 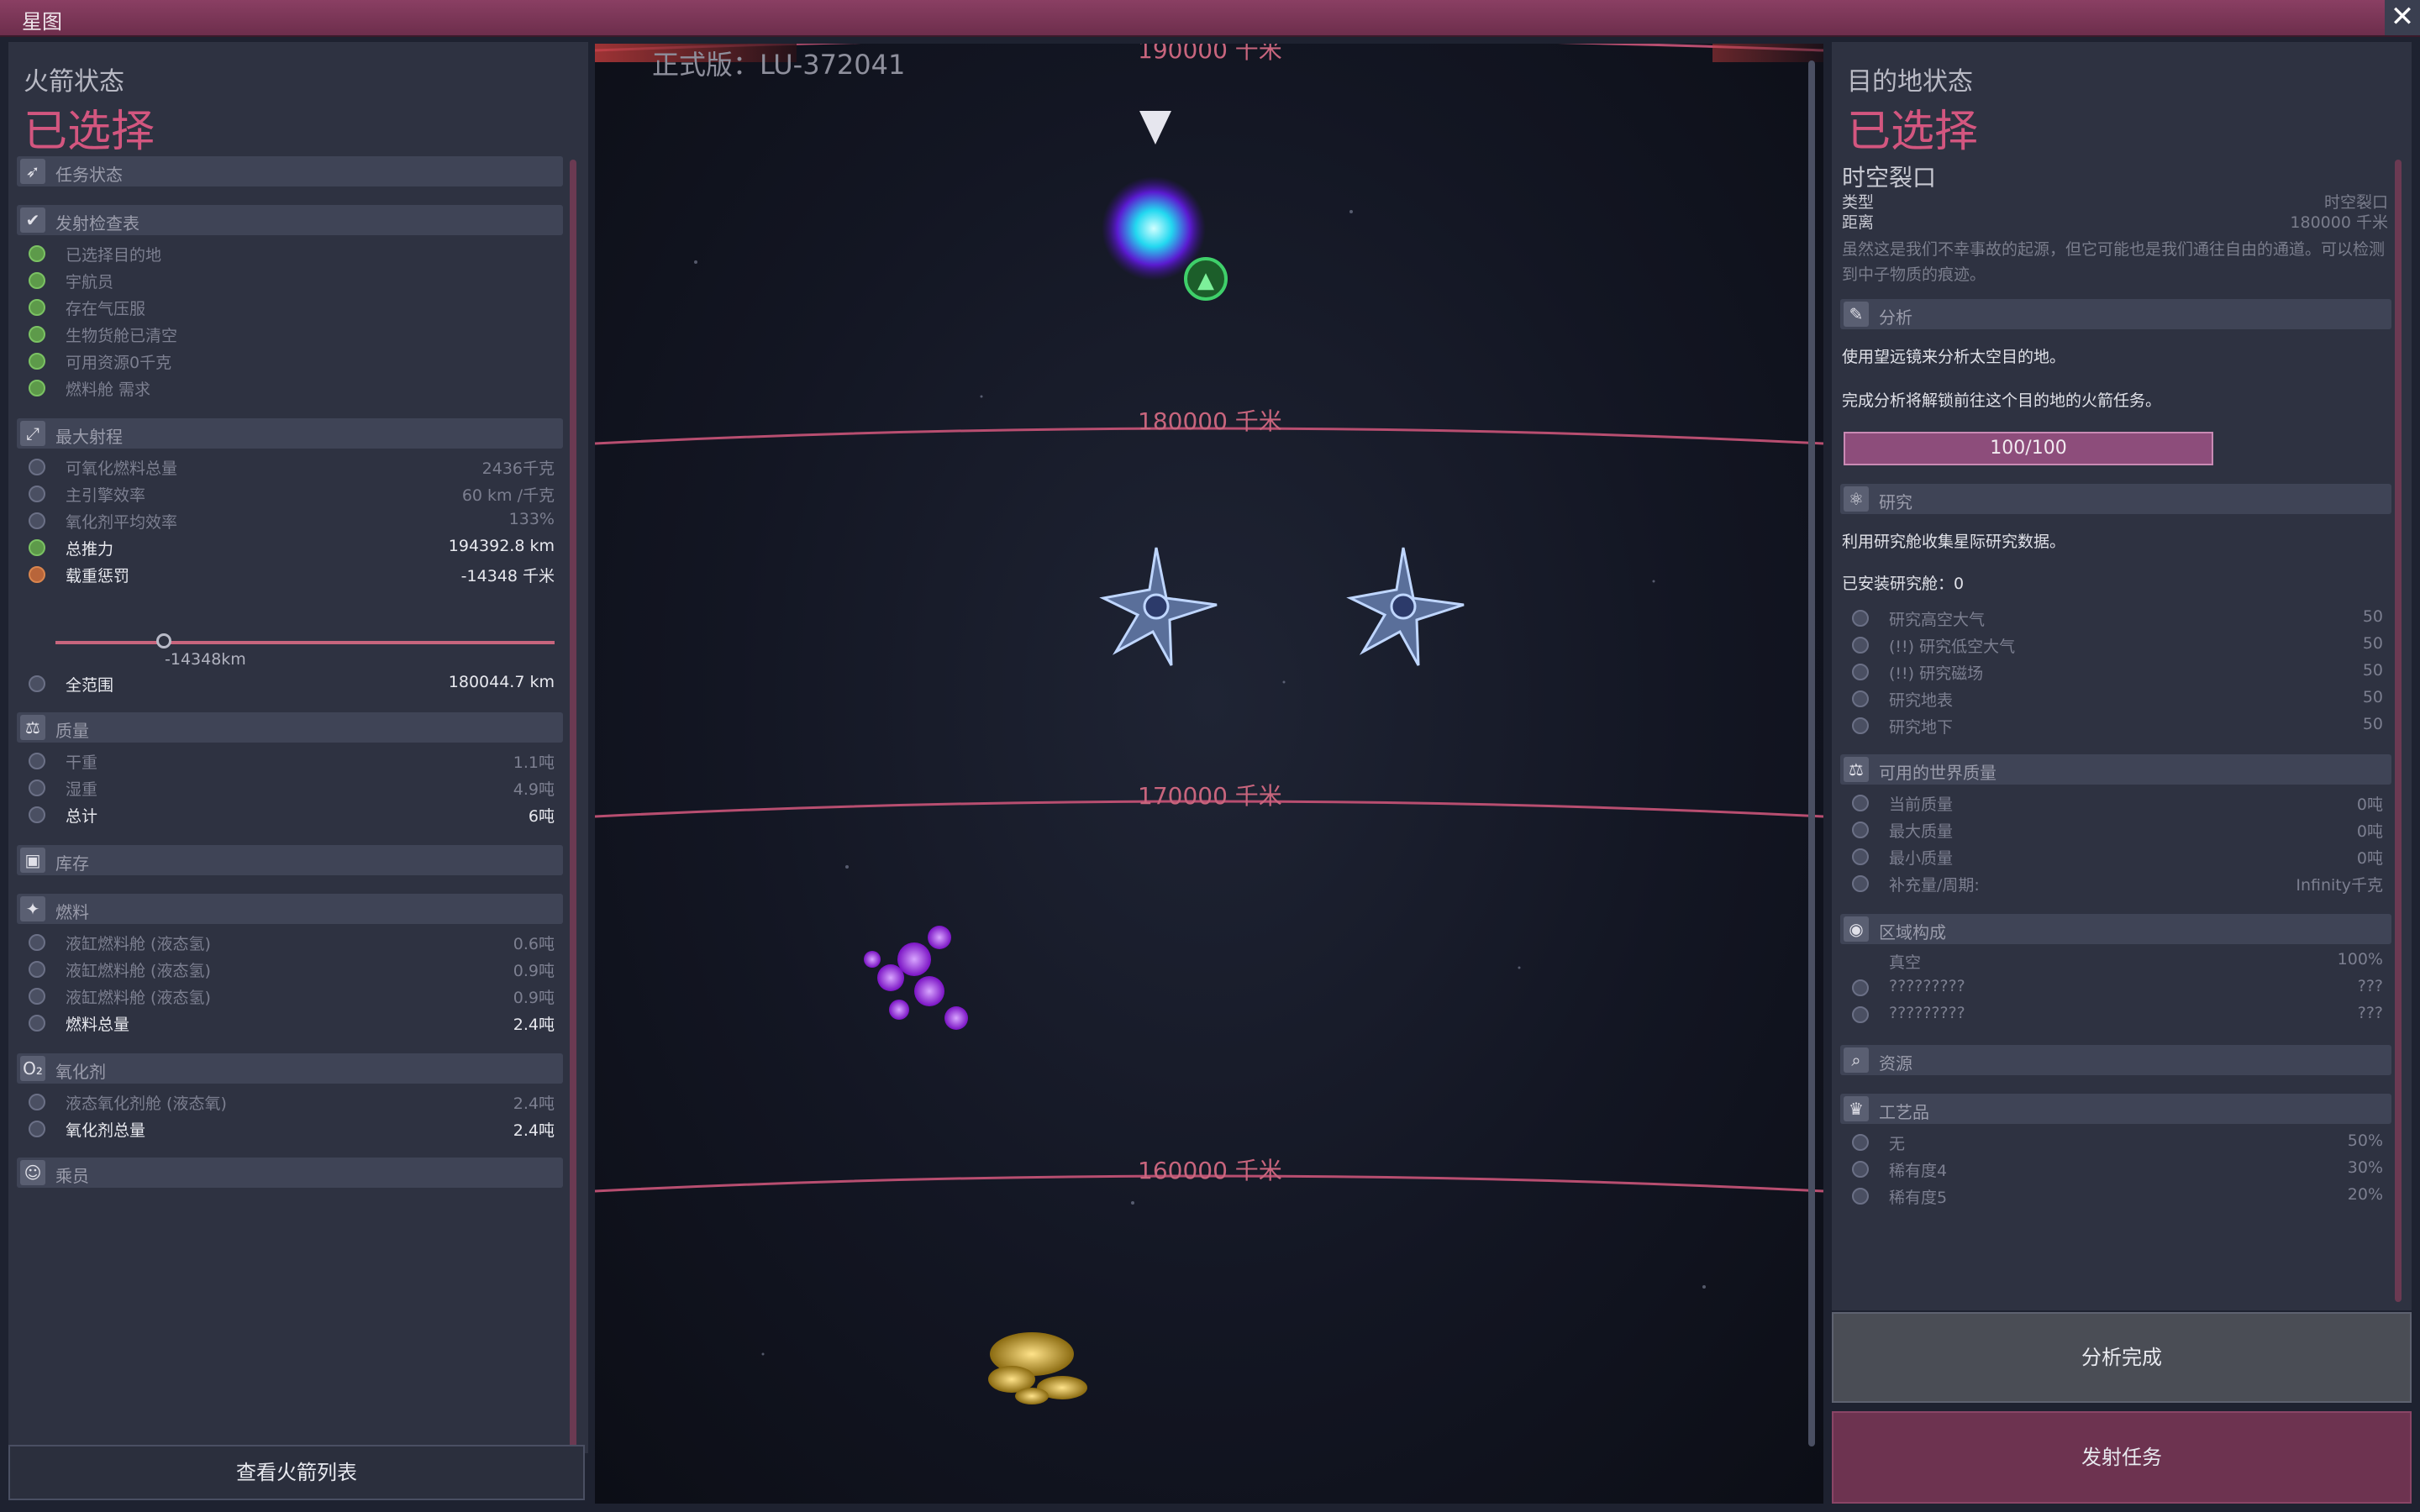 What do you see at coordinates (2111, 1013) in the screenshot?
I see `composition-row: ????????????` at bounding box center [2111, 1013].